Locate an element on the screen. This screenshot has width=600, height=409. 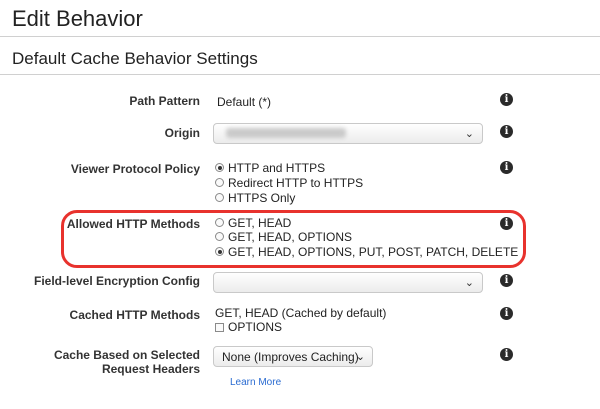
cached-methods-text: GET, HEAD (Cached by default) is located at coordinates (301, 313).